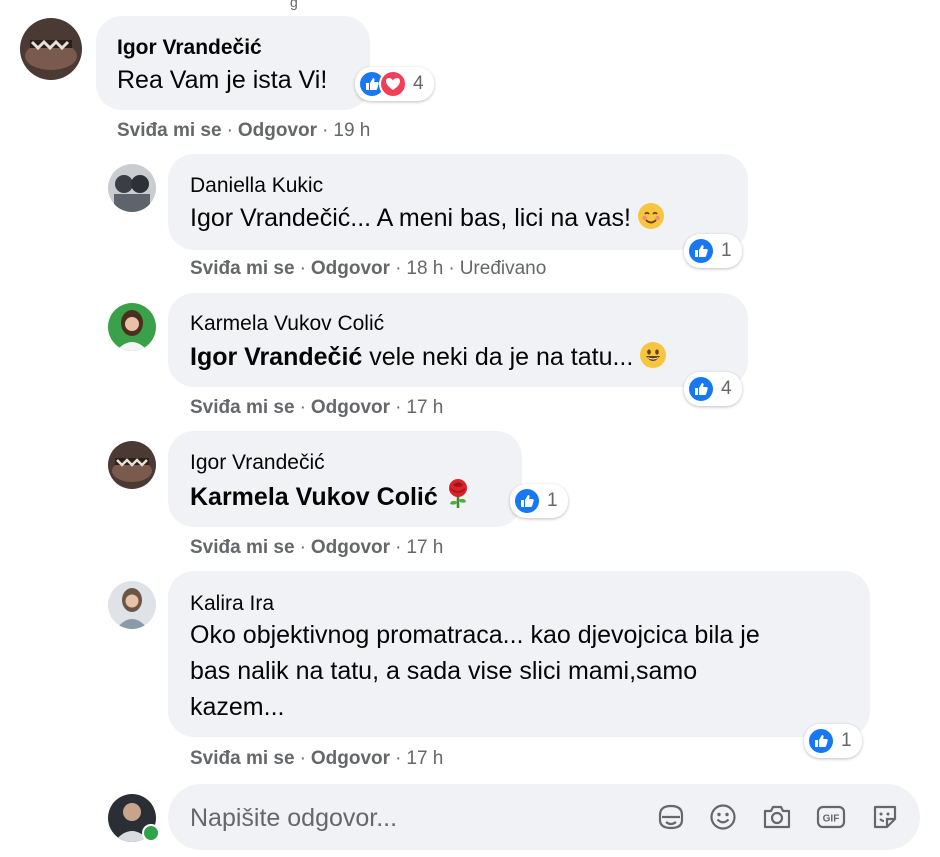 Image resolution: width=940 pixels, height=857 pixels. What do you see at coordinates (458, 498) in the screenshot?
I see `rose-icon` at bounding box center [458, 498].